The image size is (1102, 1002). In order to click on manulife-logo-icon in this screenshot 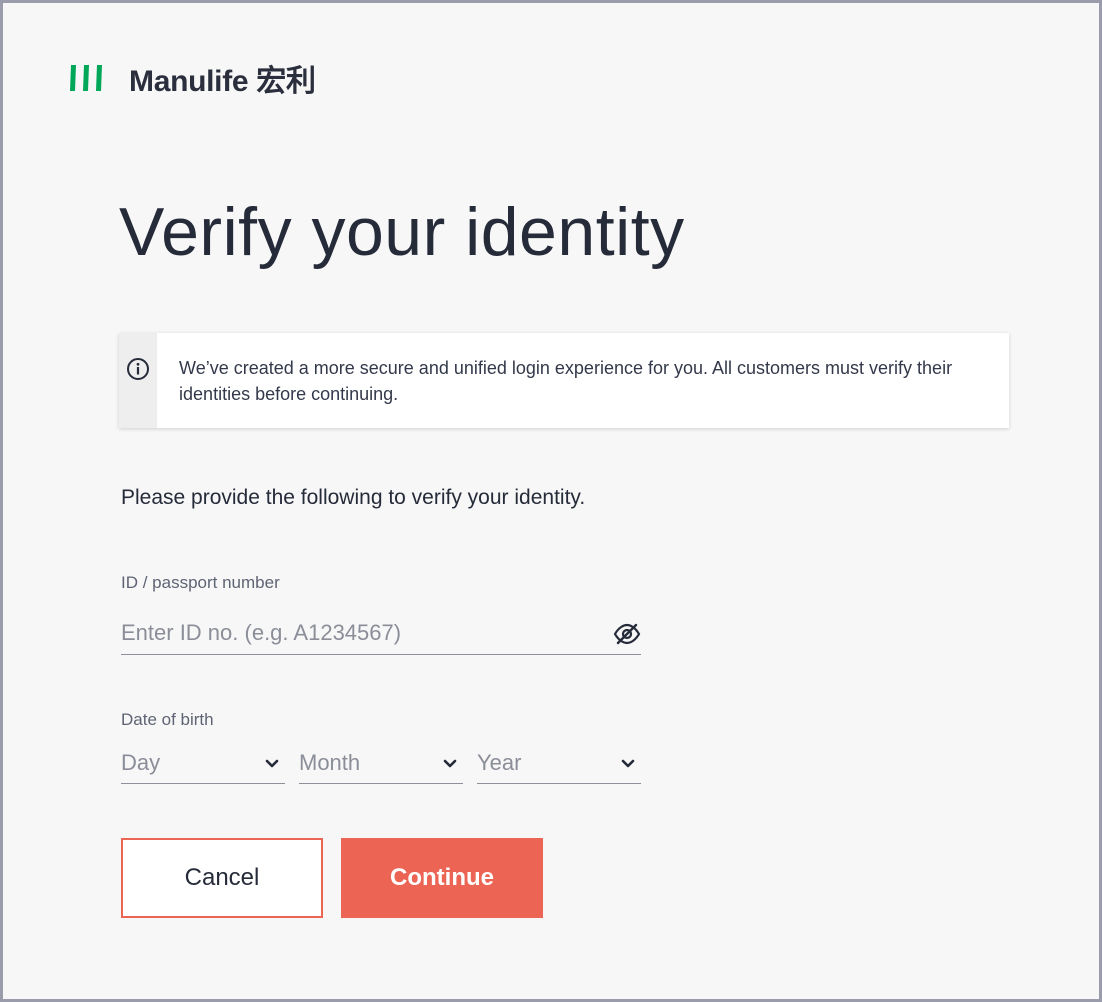, I will do `click(86, 78)`.